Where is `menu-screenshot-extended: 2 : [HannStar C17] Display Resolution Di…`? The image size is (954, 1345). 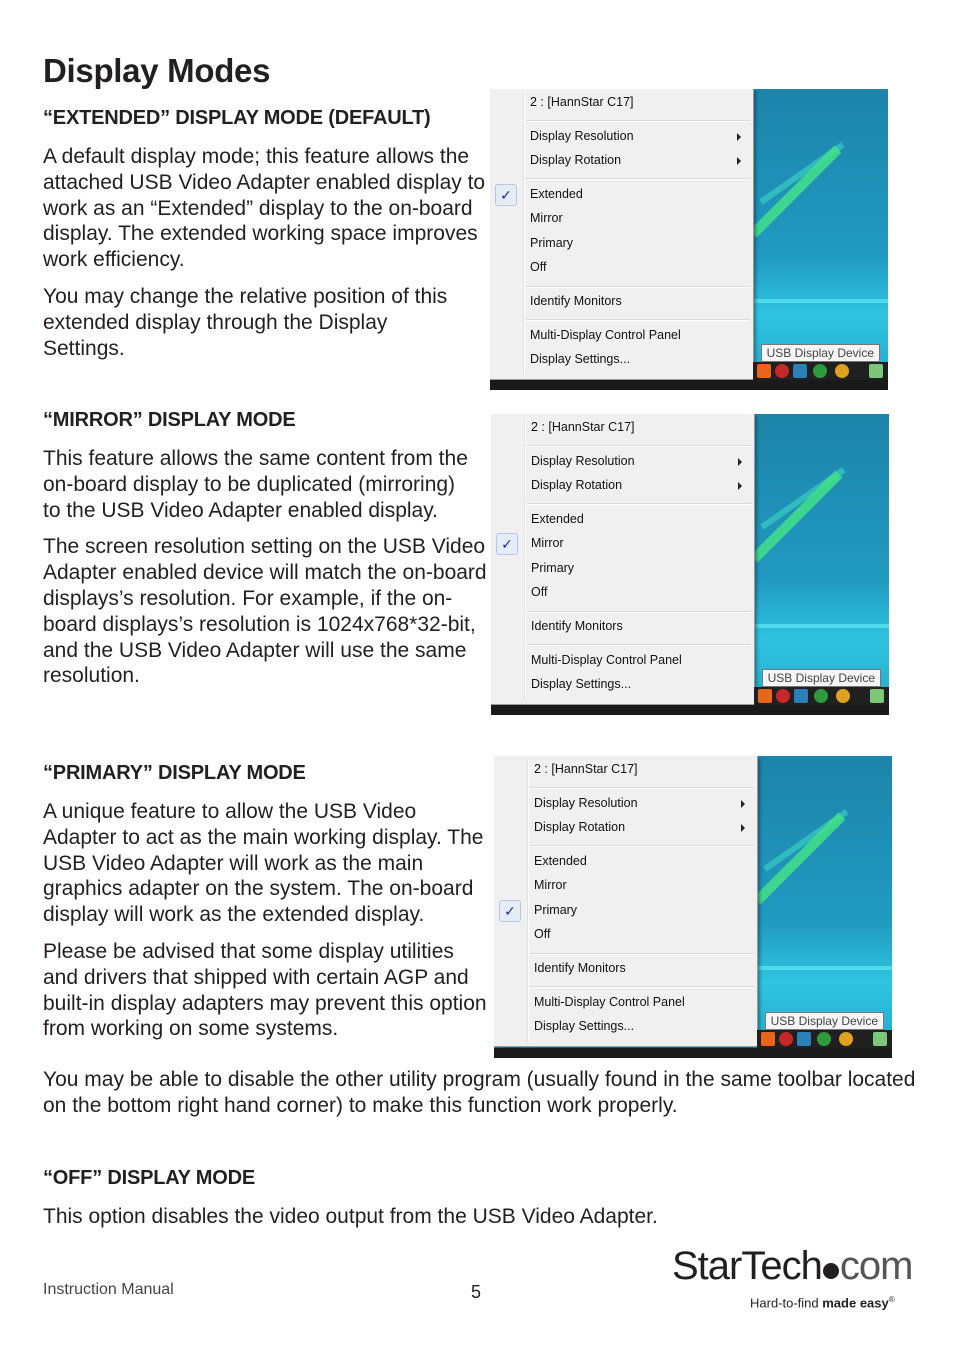 menu-screenshot-extended: 2 : [HannStar C17] Display Resolution Di… is located at coordinates (689, 239).